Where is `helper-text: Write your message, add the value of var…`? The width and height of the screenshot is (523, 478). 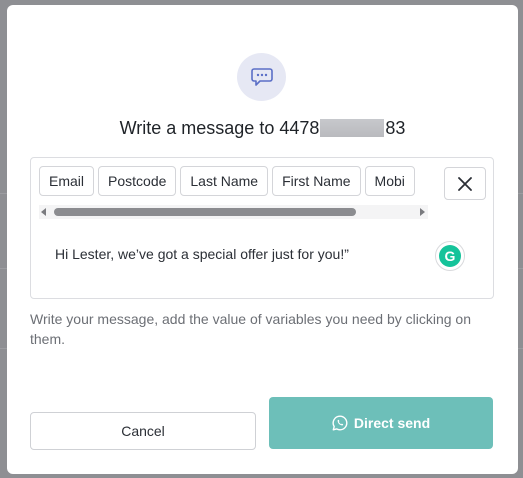
helper-text: Write your message, add the value of var… is located at coordinates (250, 329).